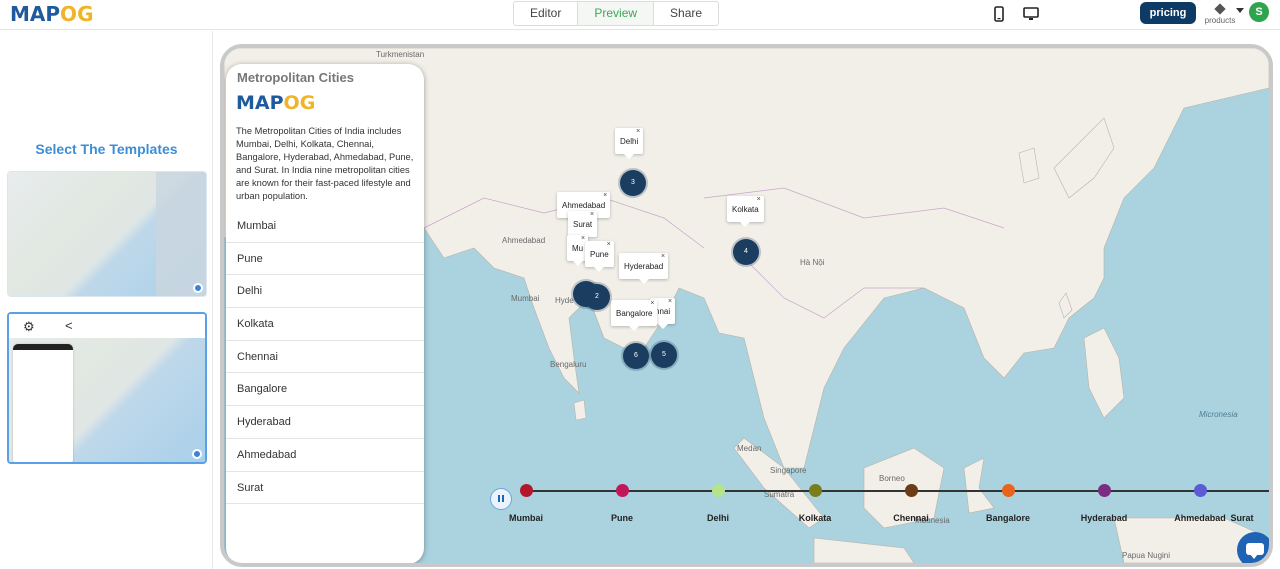 The height and width of the screenshot is (569, 1280). Describe the element at coordinates (664, 355) in the screenshot. I see `map-cluster-marker: 5` at that location.